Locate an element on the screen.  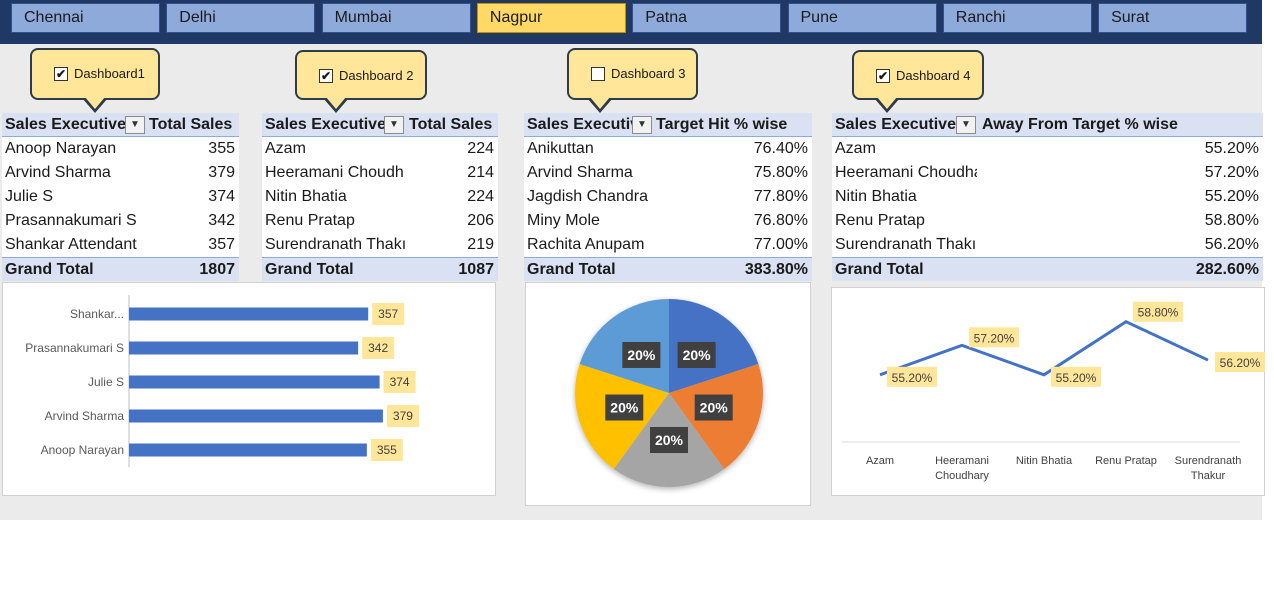
table-row: Azam 224 is located at coordinates (380, 149).